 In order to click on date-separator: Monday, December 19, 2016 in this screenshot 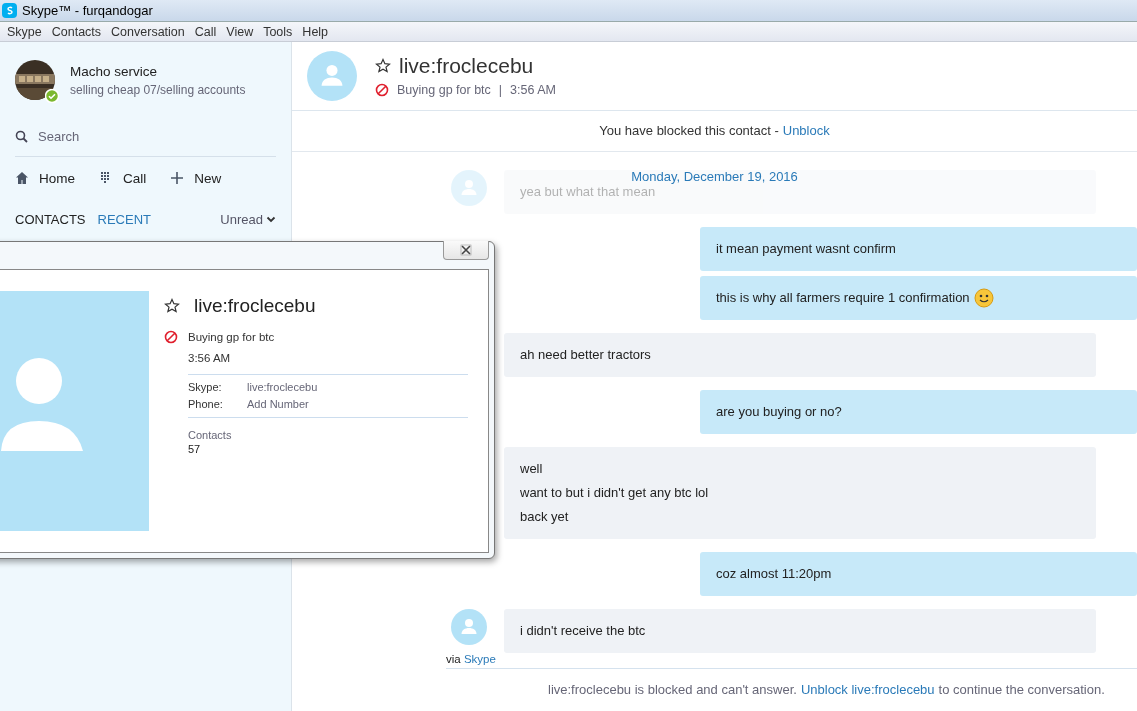, I will do `click(714, 176)`.